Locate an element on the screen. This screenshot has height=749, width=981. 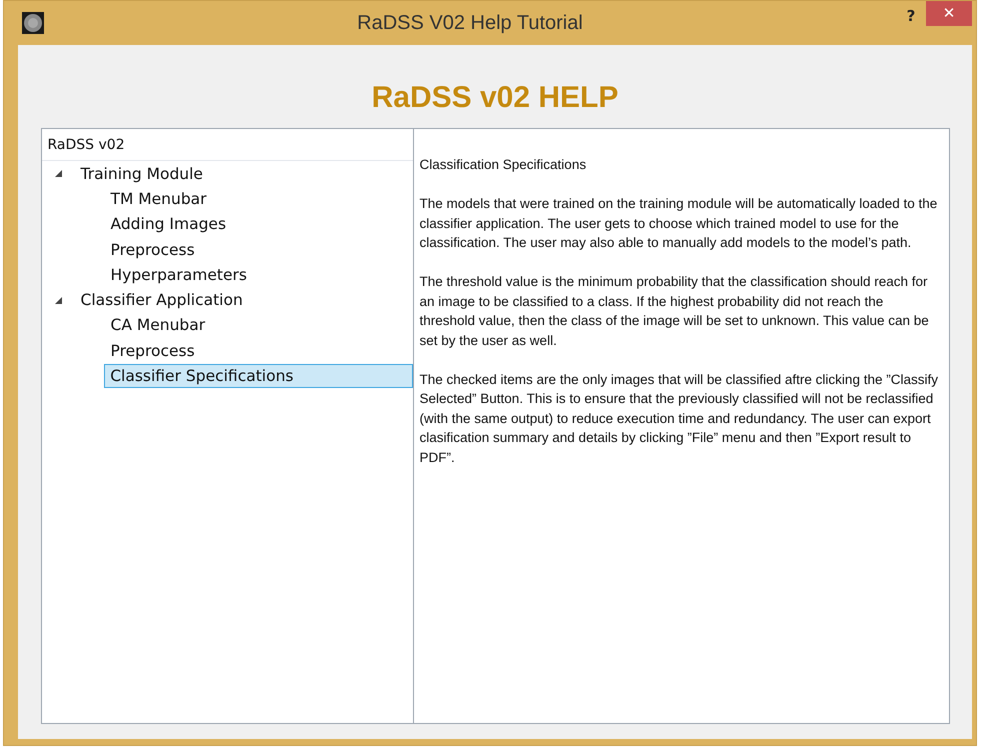
tree-item: Adding Images is located at coordinates (168, 224).